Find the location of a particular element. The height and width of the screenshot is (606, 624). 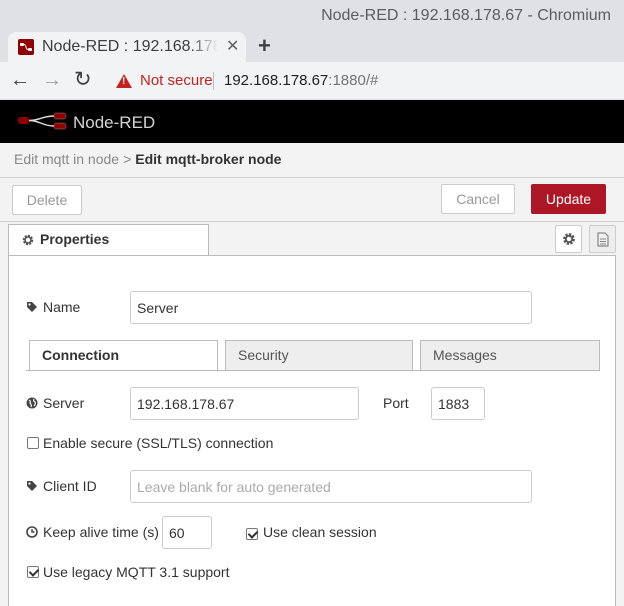

port-input: 1883 is located at coordinates (458, 403).